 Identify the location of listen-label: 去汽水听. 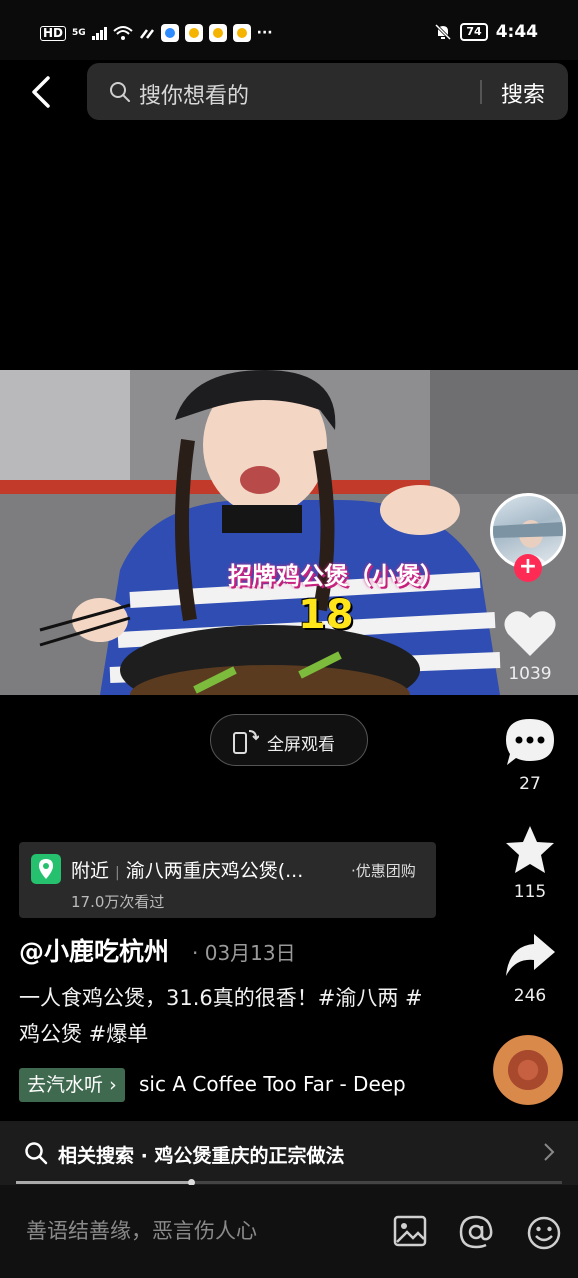
(65, 1085).